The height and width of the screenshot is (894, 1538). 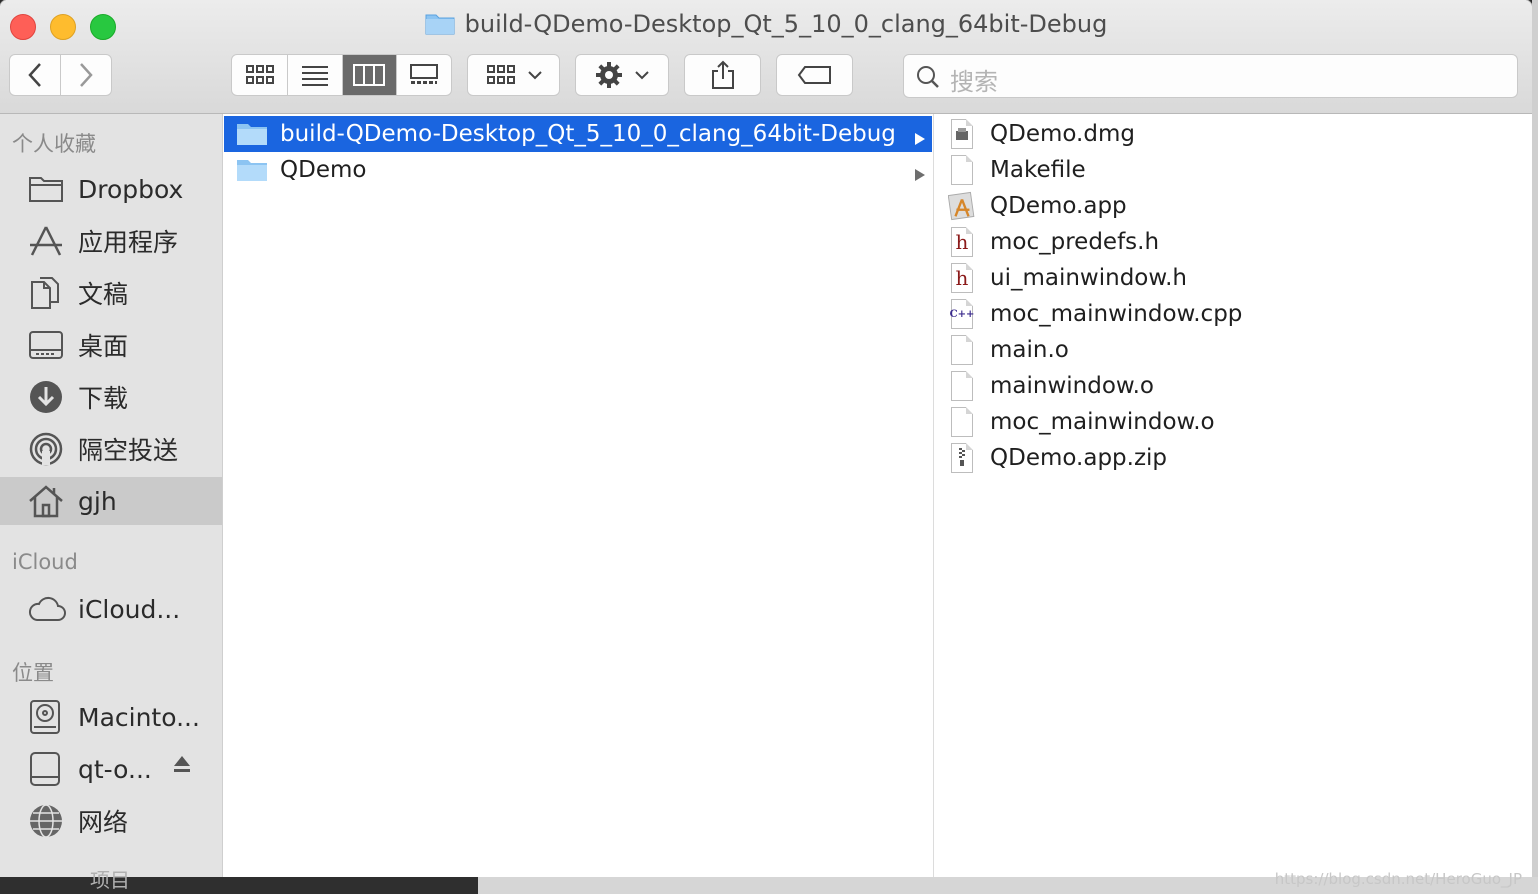 I want to click on chevron-left-icon, so click(x=34, y=75).